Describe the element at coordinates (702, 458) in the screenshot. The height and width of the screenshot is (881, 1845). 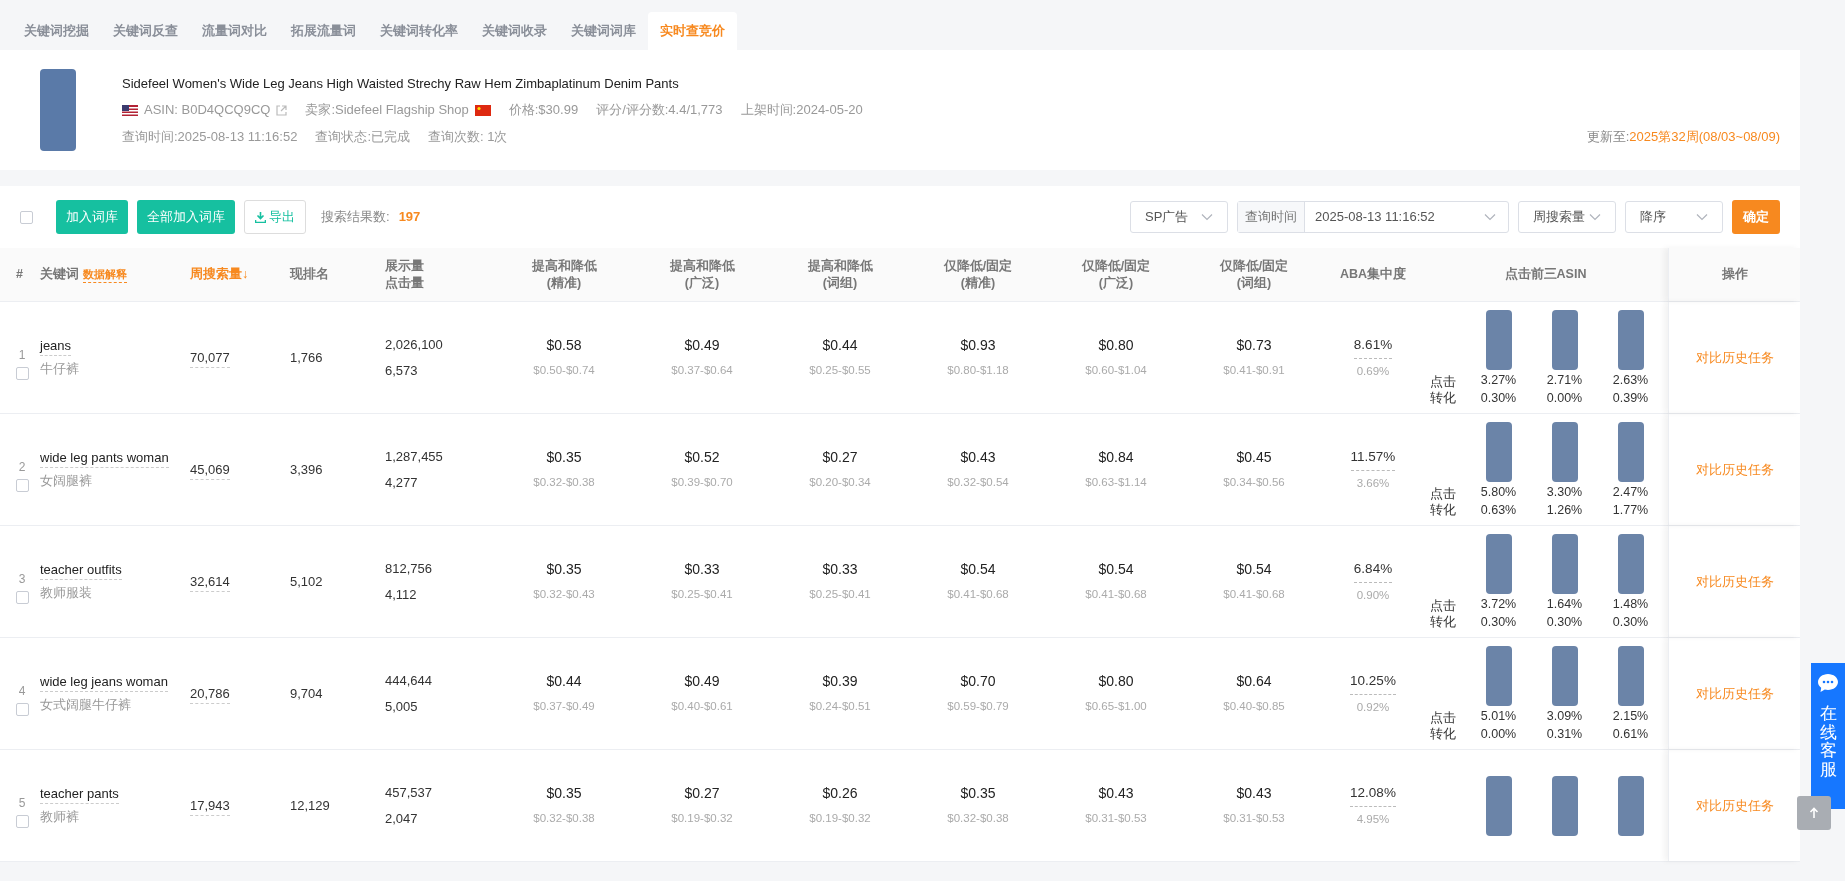
I see `suggested-bid: $0.52` at that location.